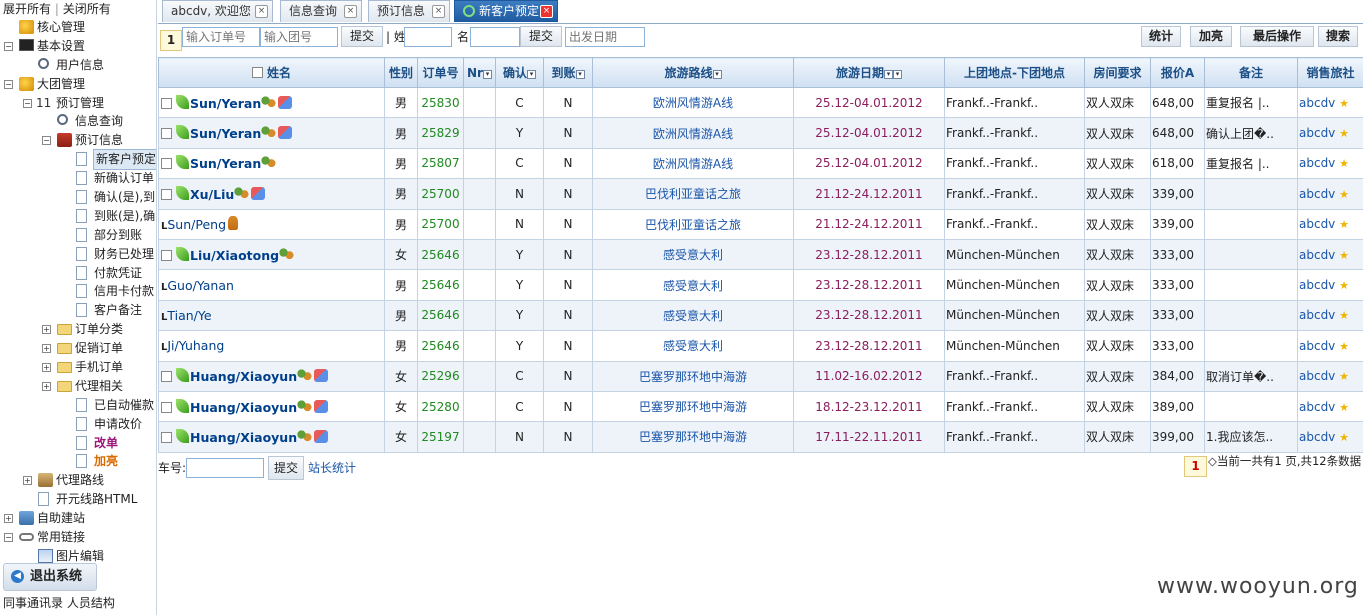  Describe the element at coordinates (495, 37) in the screenshot. I see `given-name-input` at that location.